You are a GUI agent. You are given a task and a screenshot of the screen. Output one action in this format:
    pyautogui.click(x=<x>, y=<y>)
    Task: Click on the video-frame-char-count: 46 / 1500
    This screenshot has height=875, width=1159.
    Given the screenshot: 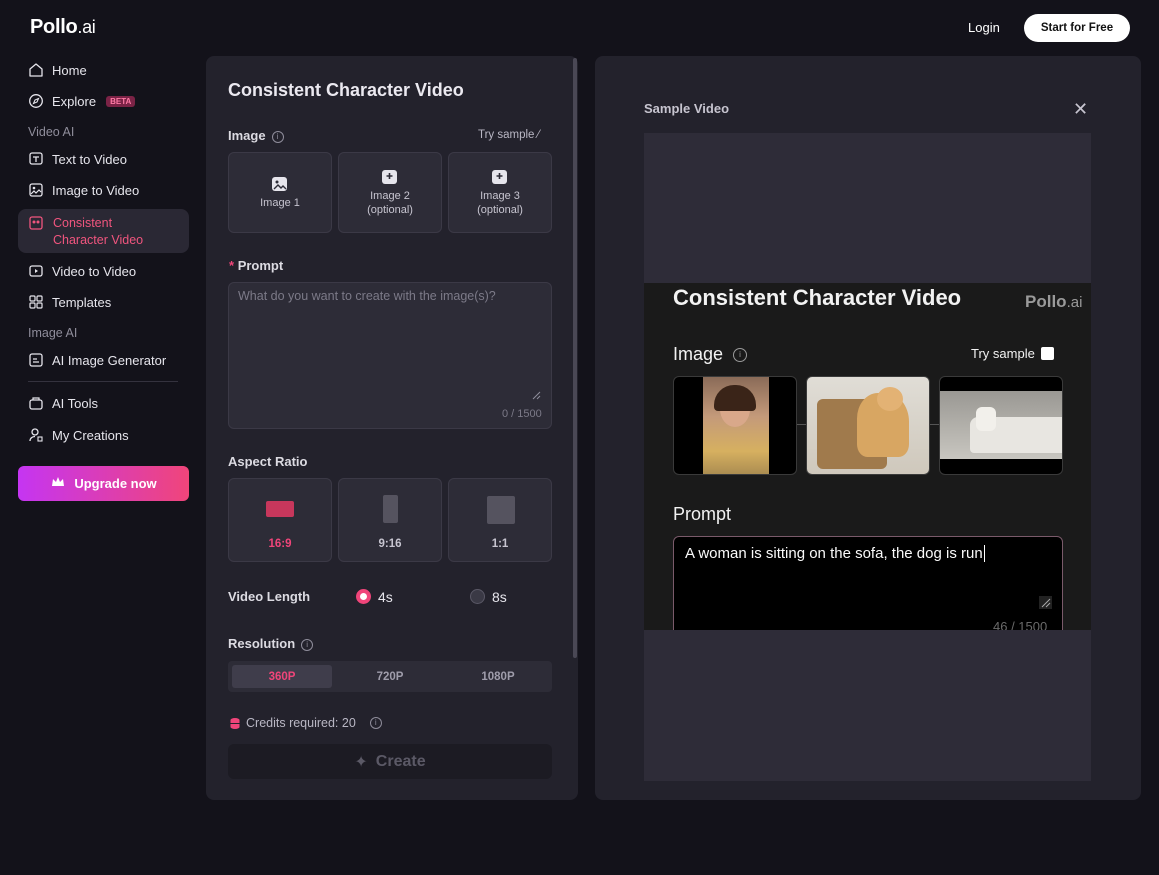 What is the action you would take?
    pyautogui.click(x=1020, y=624)
    